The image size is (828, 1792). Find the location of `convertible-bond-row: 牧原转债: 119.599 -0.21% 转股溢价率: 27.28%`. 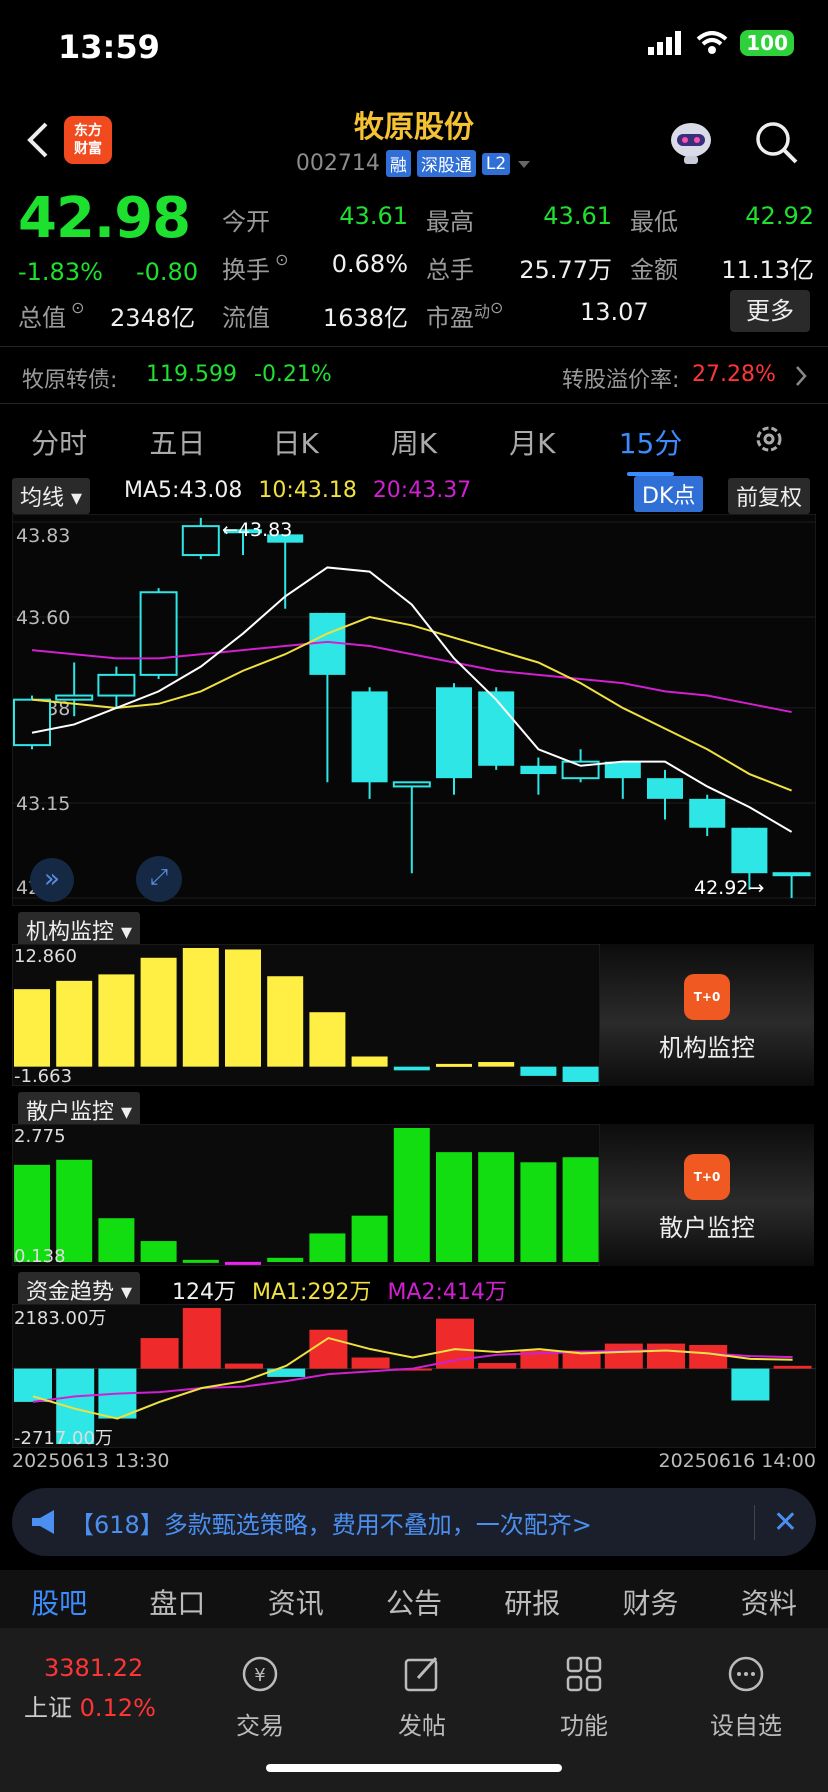

convertible-bond-row: 牧原转债: 119.599 -0.21% 转股溢价率: 27.28% is located at coordinates (414, 375).